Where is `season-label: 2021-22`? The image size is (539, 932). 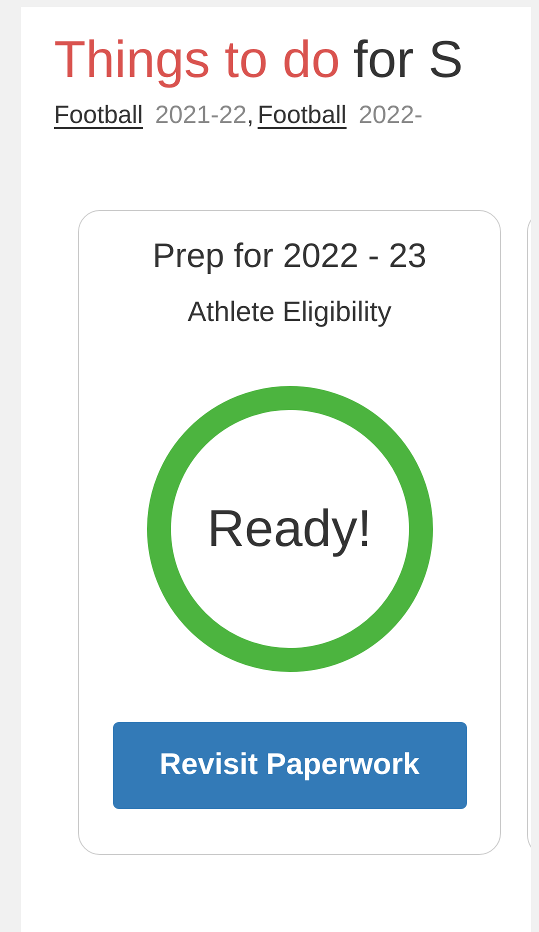 season-label: 2021-22 is located at coordinates (200, 115).